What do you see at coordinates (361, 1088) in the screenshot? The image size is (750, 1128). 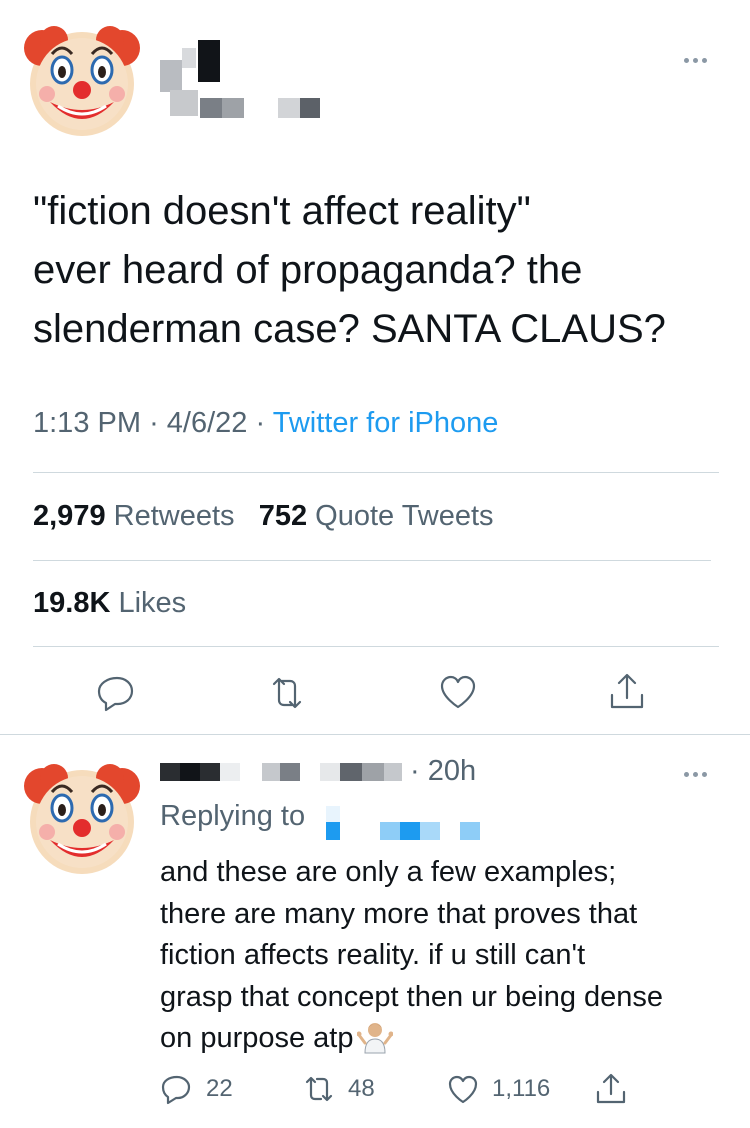 I see `retweet-count: 48` at bounding box center [361, 1088].